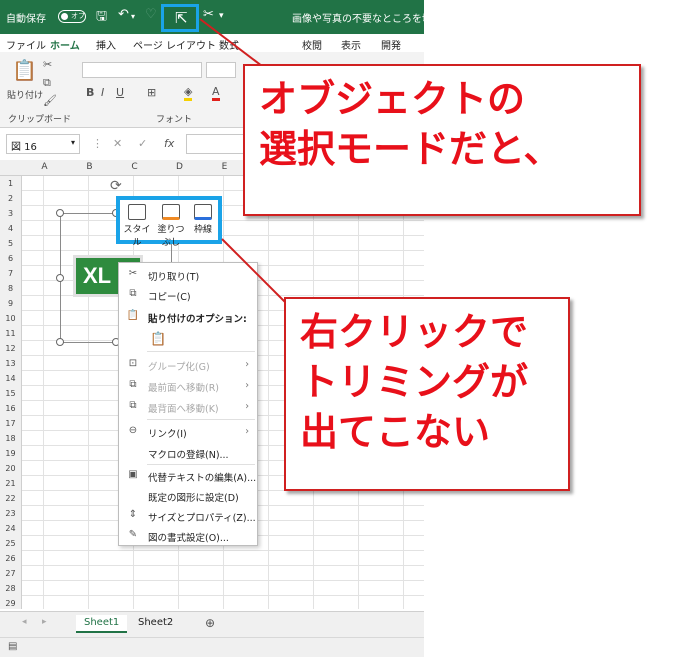  I want to click on row-header: 18, so click(10, 438).